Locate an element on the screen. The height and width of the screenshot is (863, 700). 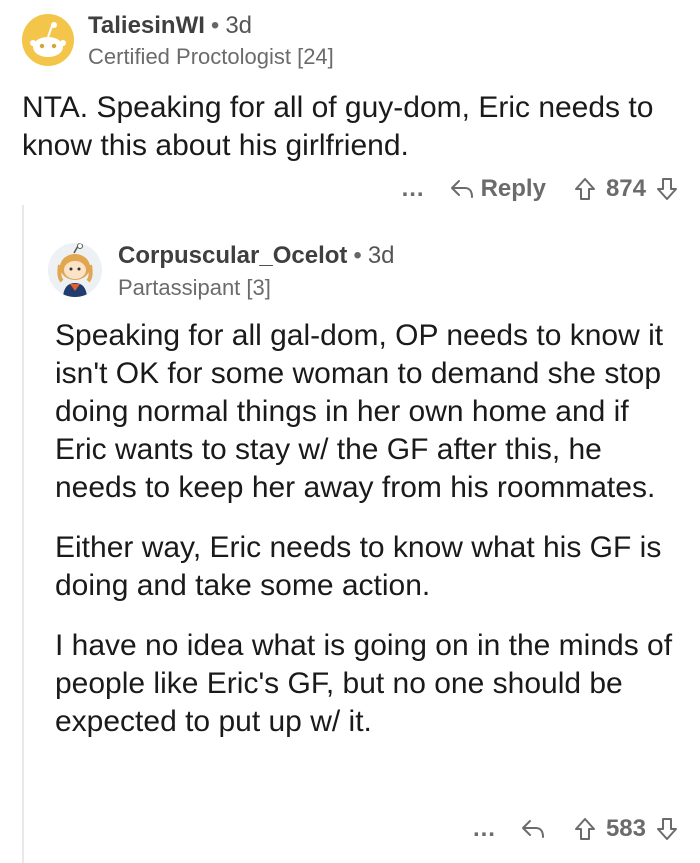
vote-controls: 583 is located at coordinates (626, 829).